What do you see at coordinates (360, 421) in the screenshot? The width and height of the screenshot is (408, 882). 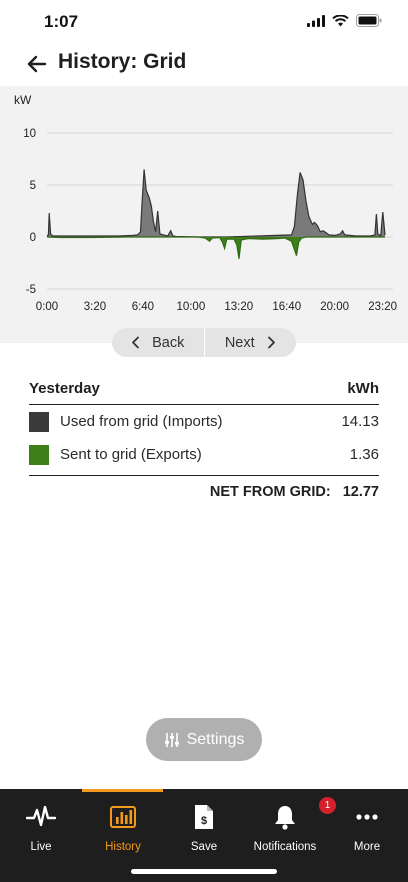 I see `imports-value: 14.13` at bounding box center [360, 421].